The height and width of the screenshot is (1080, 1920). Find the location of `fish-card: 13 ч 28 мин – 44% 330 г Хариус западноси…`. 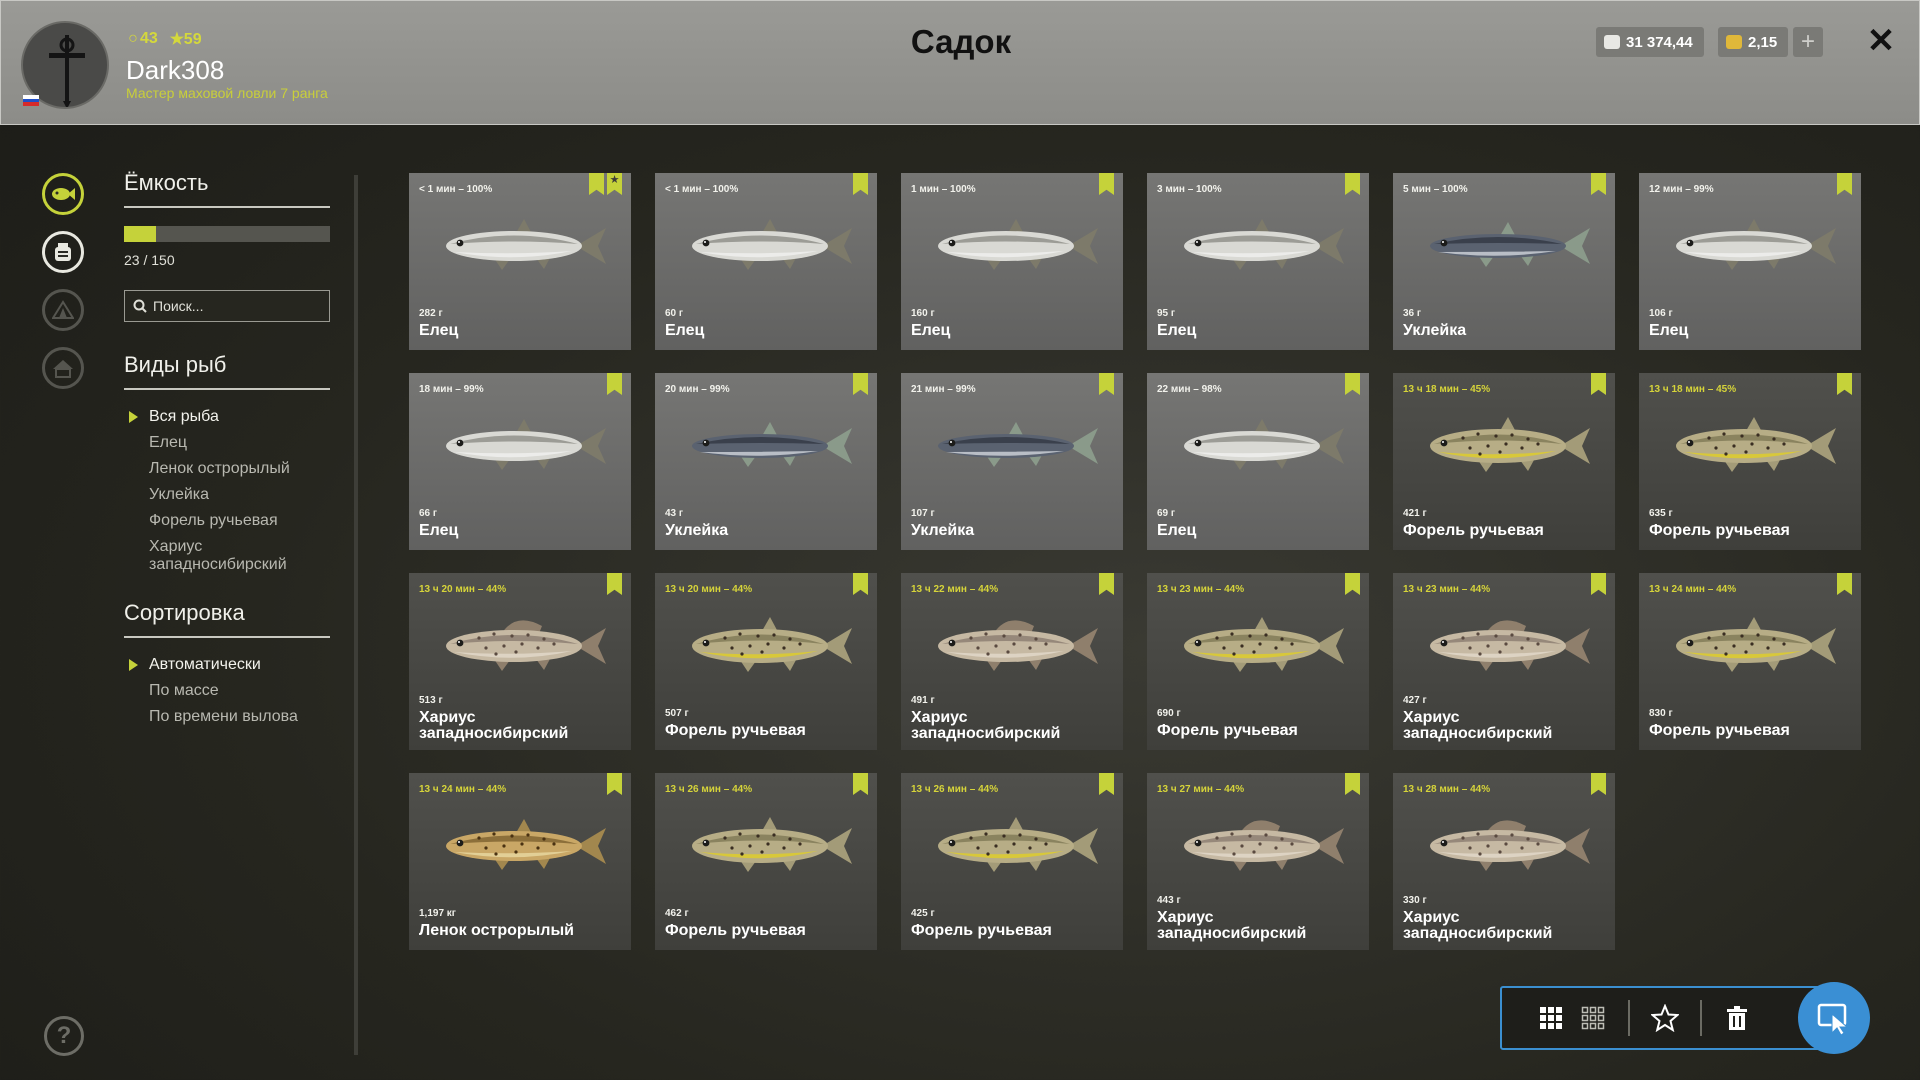

fish-card: 13 ч 28 мин – 44% 330 г Хариус западноси… is located at coordinates (1504, 861).